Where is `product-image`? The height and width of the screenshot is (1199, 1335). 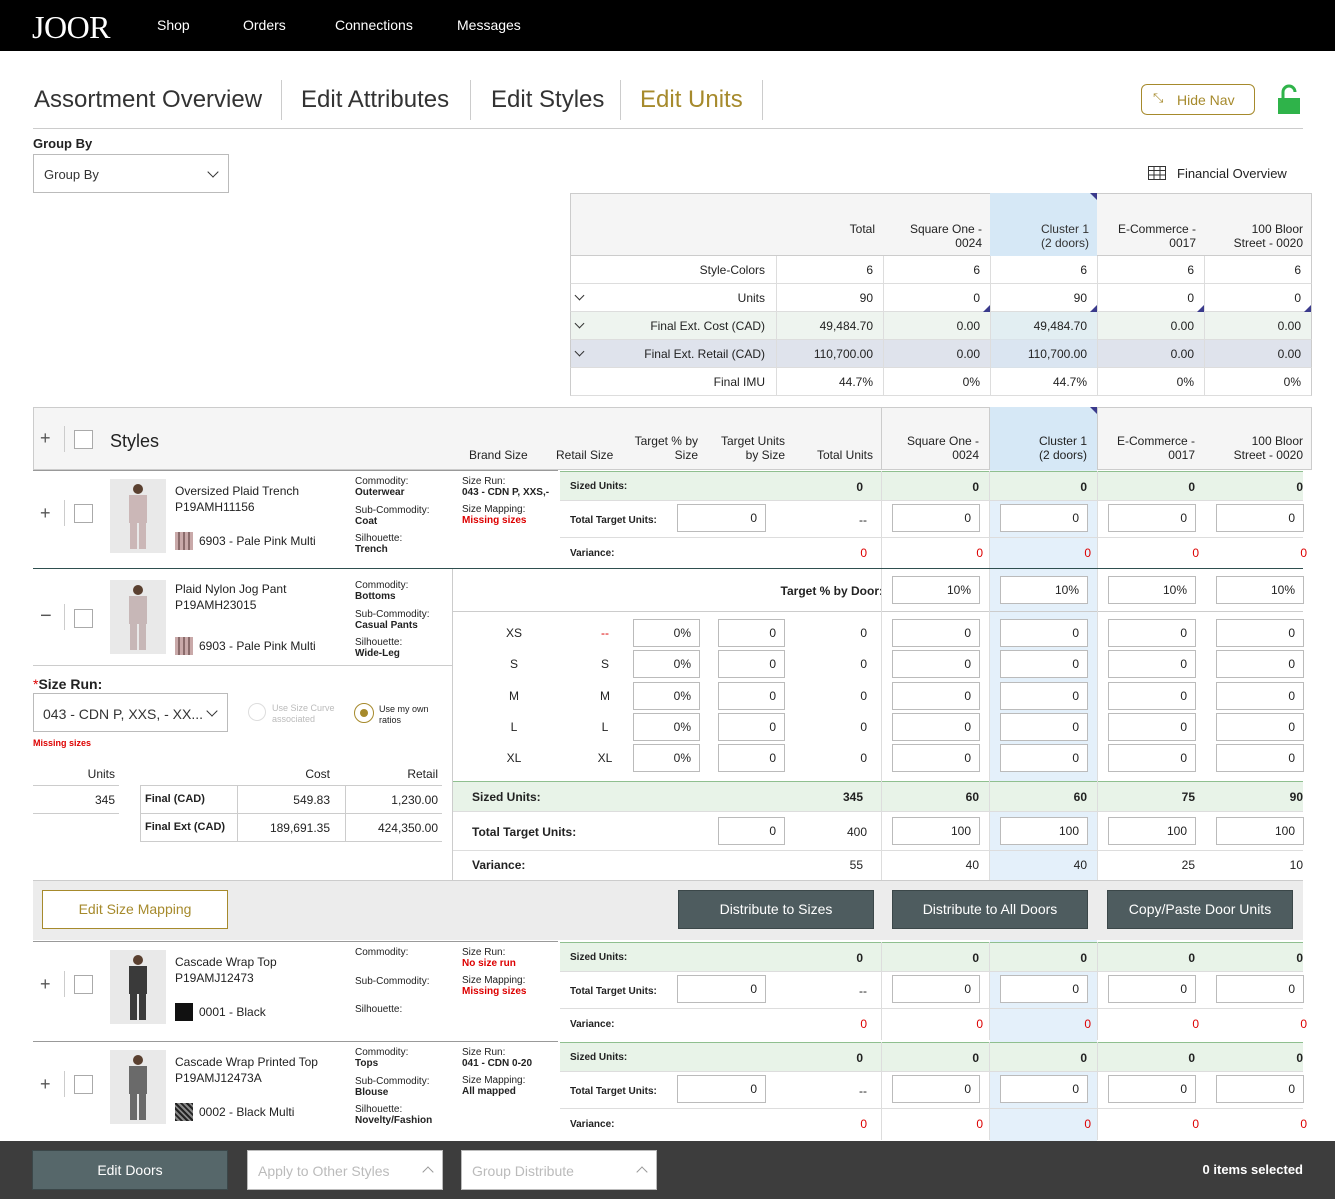 product-image is located at coordinates (138, 987).